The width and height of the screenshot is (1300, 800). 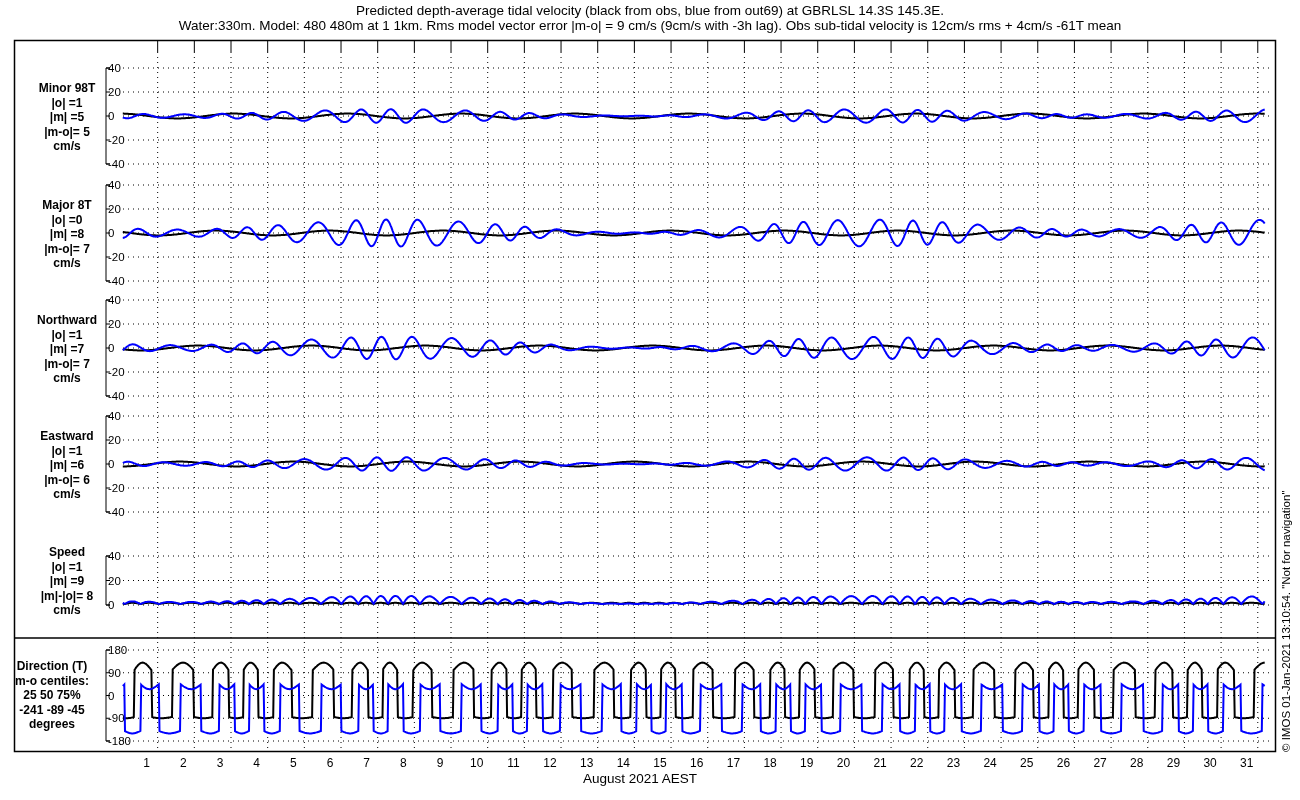 I want to click on axis-tick-label: -180, so click(x=120, y=741).